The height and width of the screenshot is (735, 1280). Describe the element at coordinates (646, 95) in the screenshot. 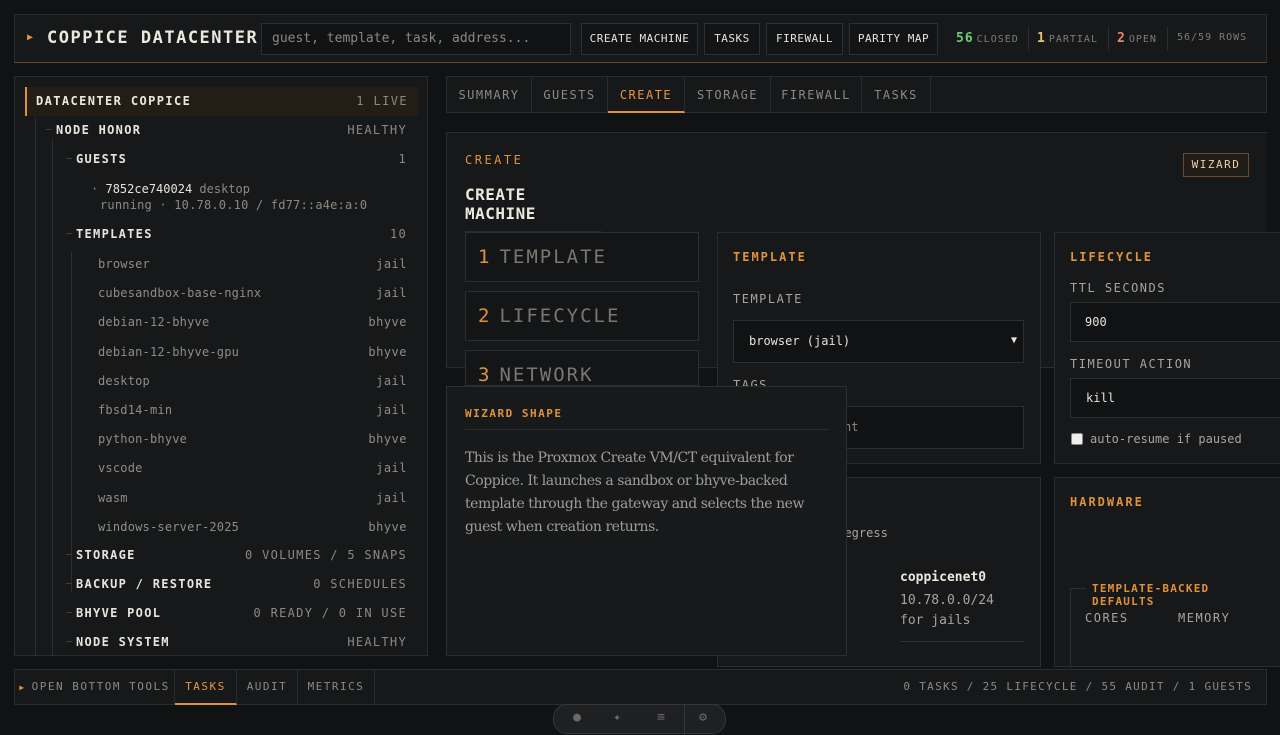

I see `tab-create: CREATE` at that location.